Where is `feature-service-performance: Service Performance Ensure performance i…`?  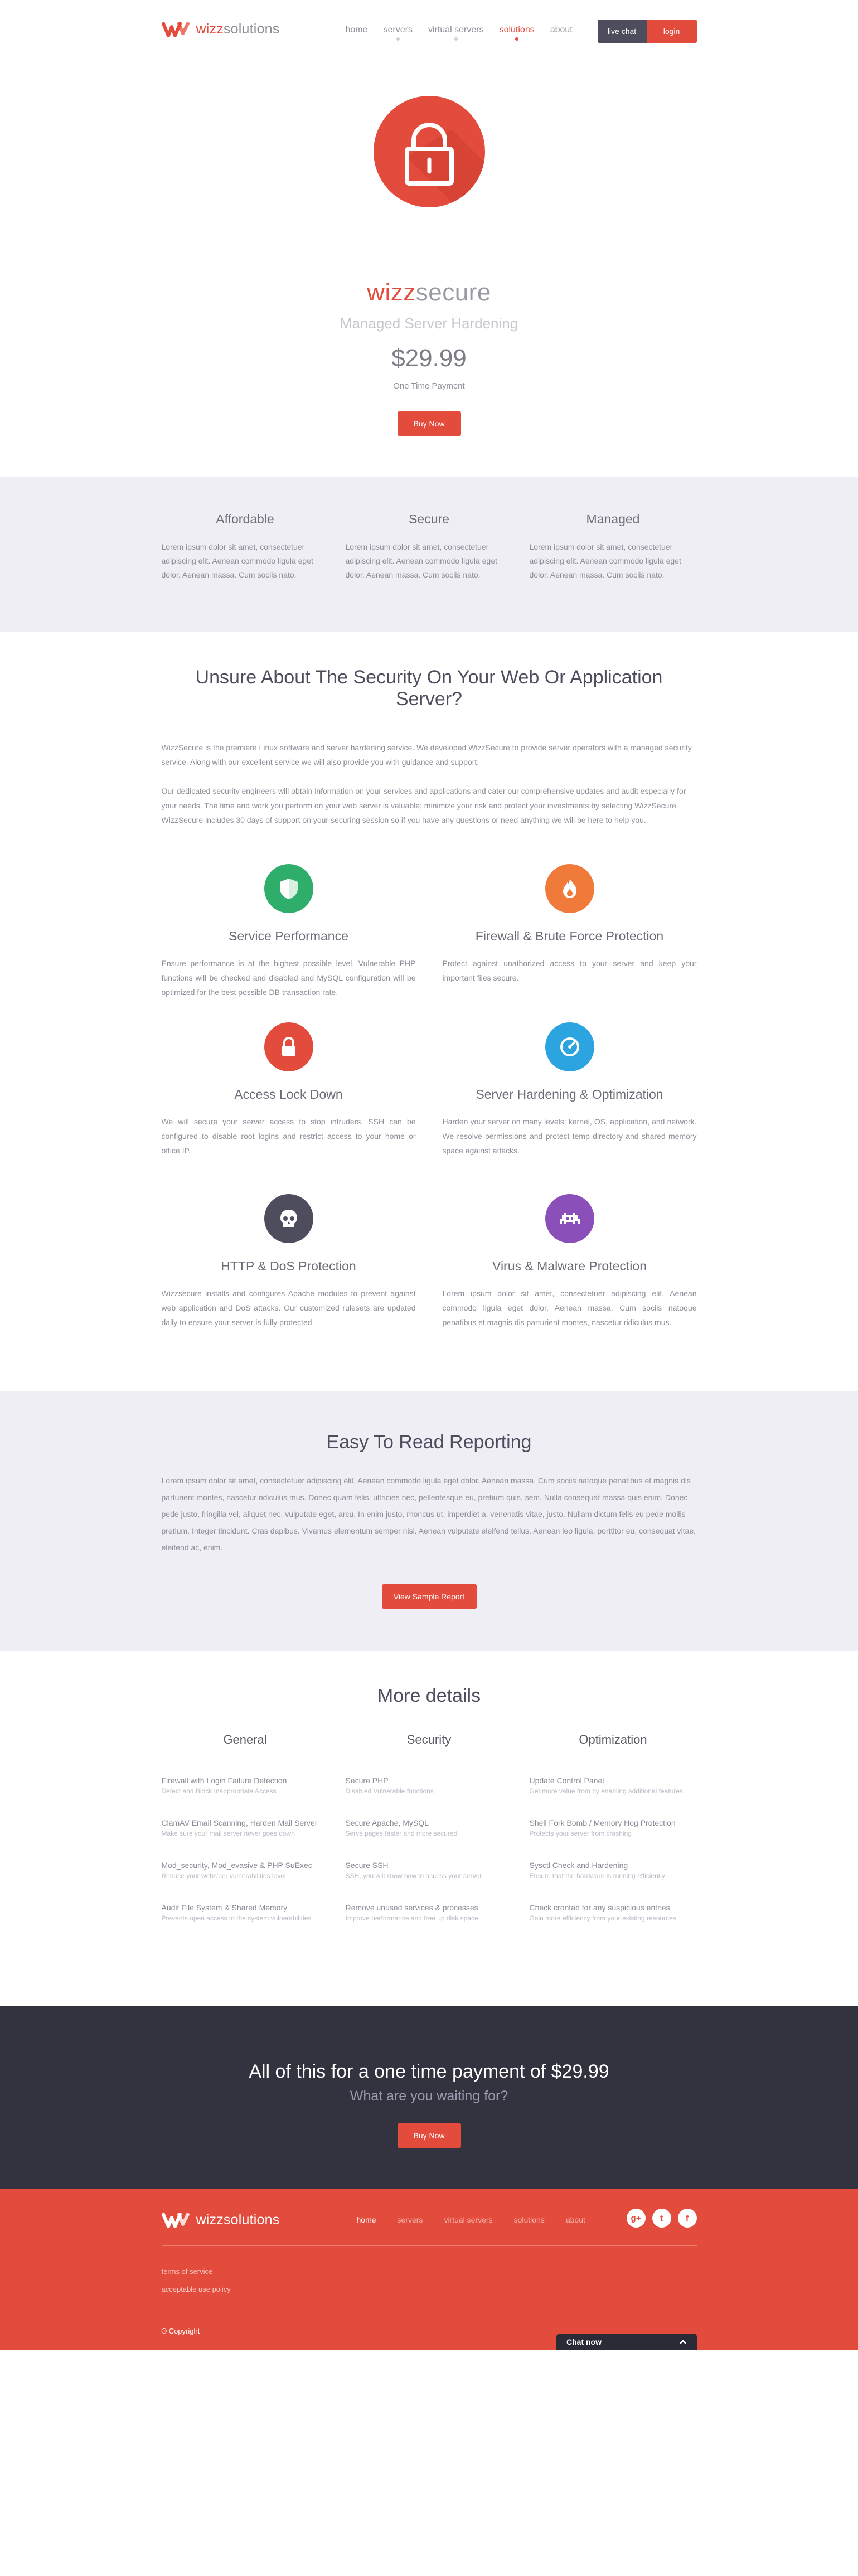
feature-service-performance: Service Performance Ensure performance i… is located at coordinates (289, 932).